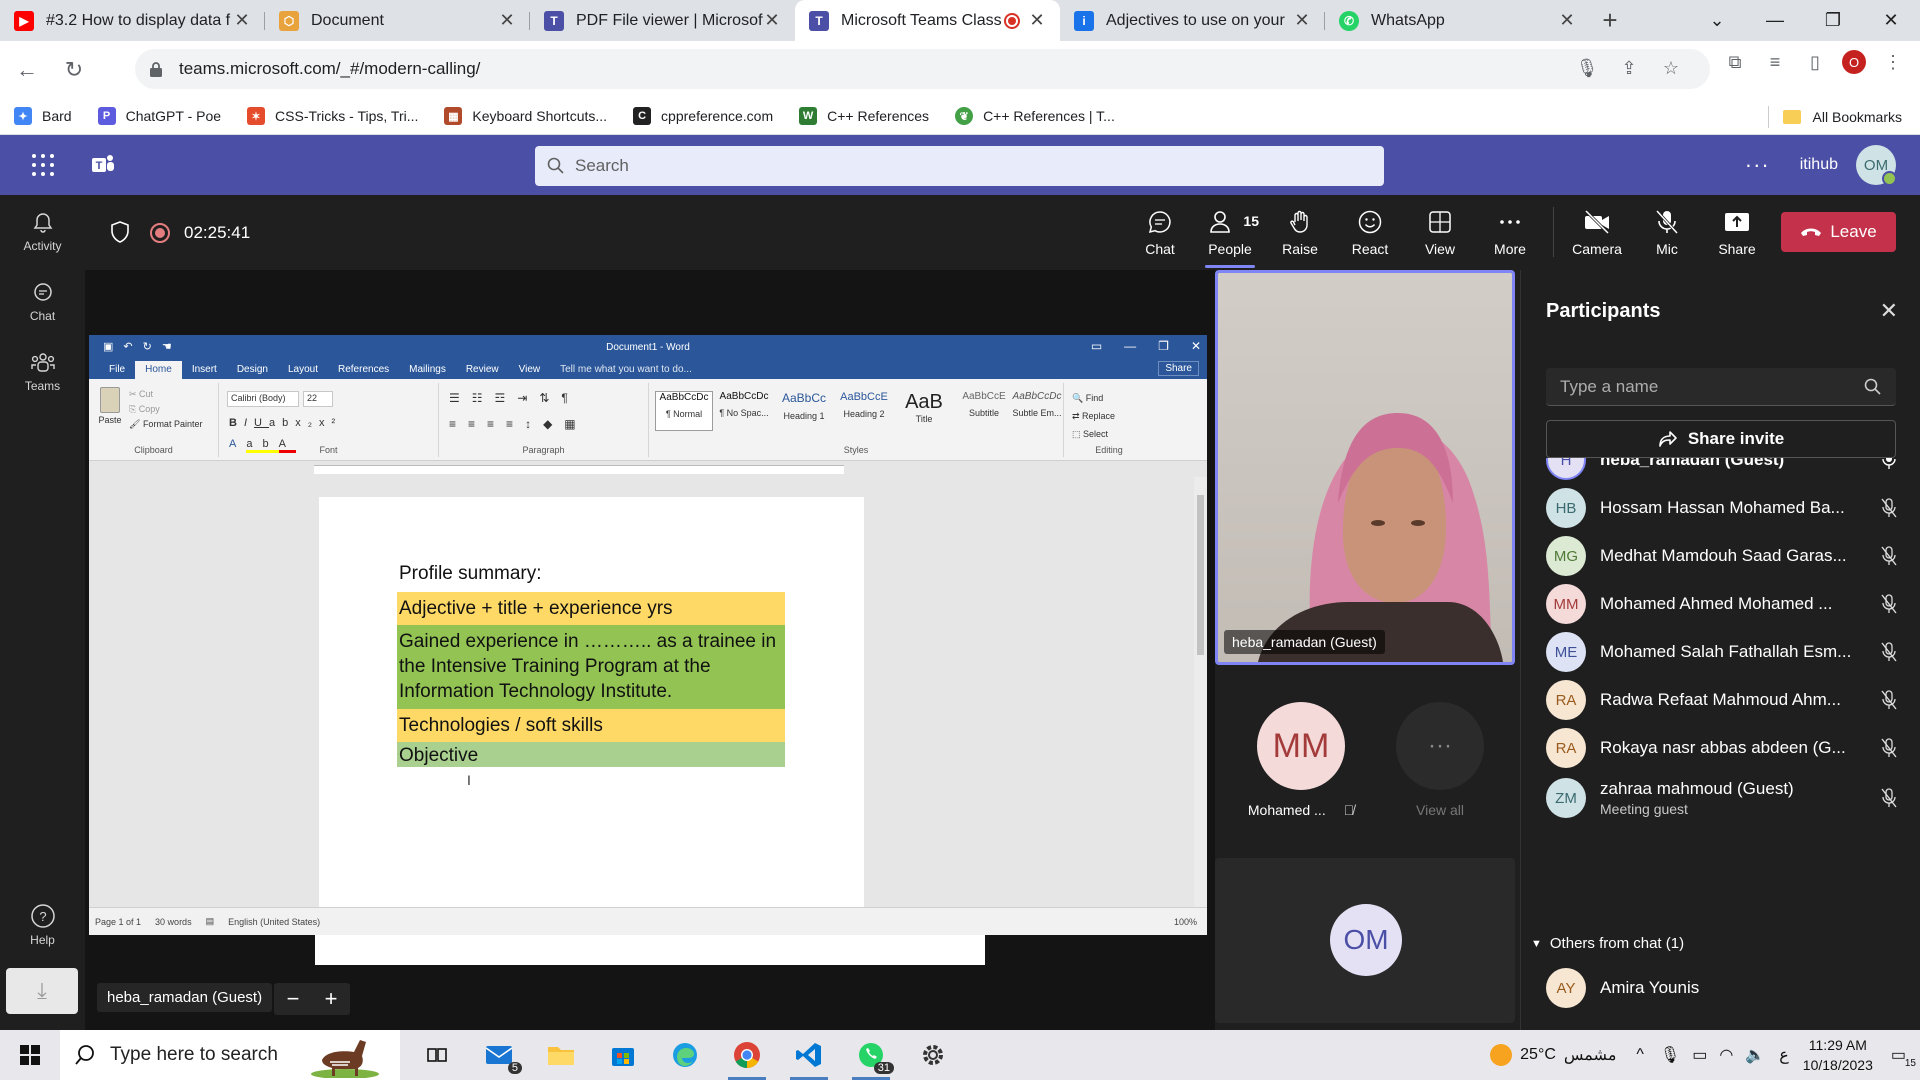 The image size is (1920, 1080). Describe the element at coordinates (293, 999) in the screenshot. I see `zoom-out-button: −` at that location.